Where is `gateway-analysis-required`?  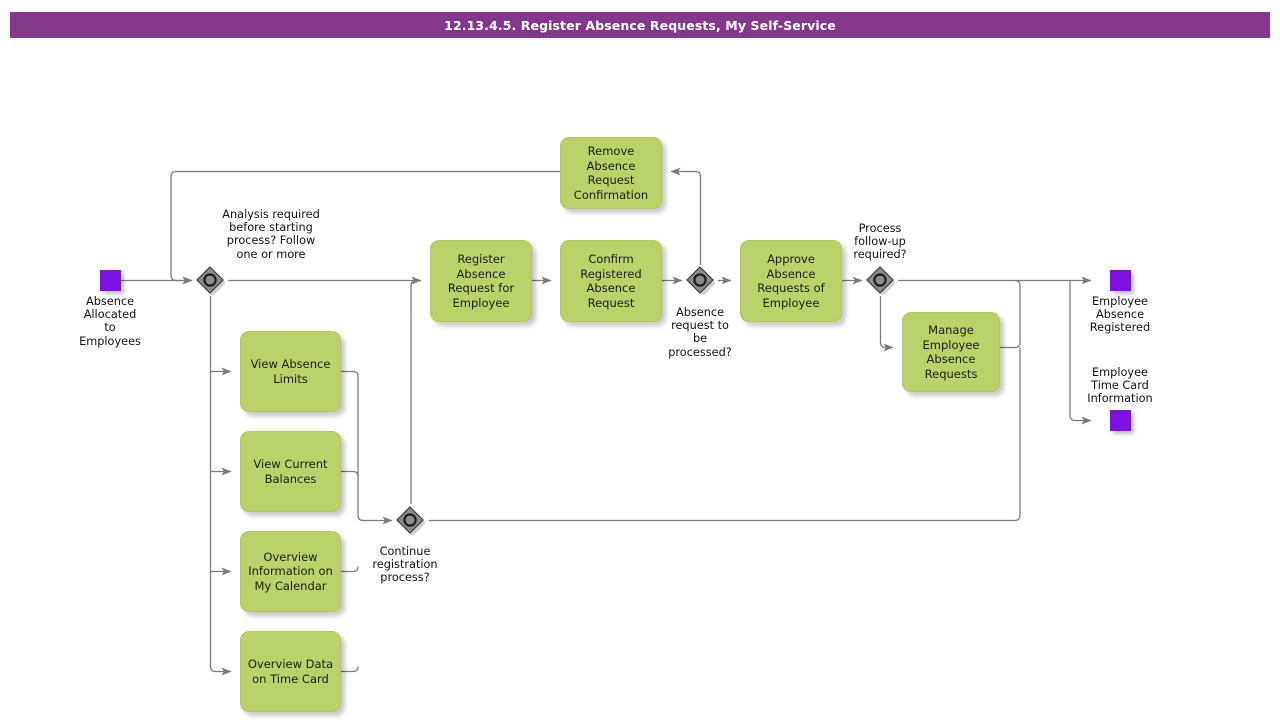
gateway-analysis-required is located at coordinates (210, 280).